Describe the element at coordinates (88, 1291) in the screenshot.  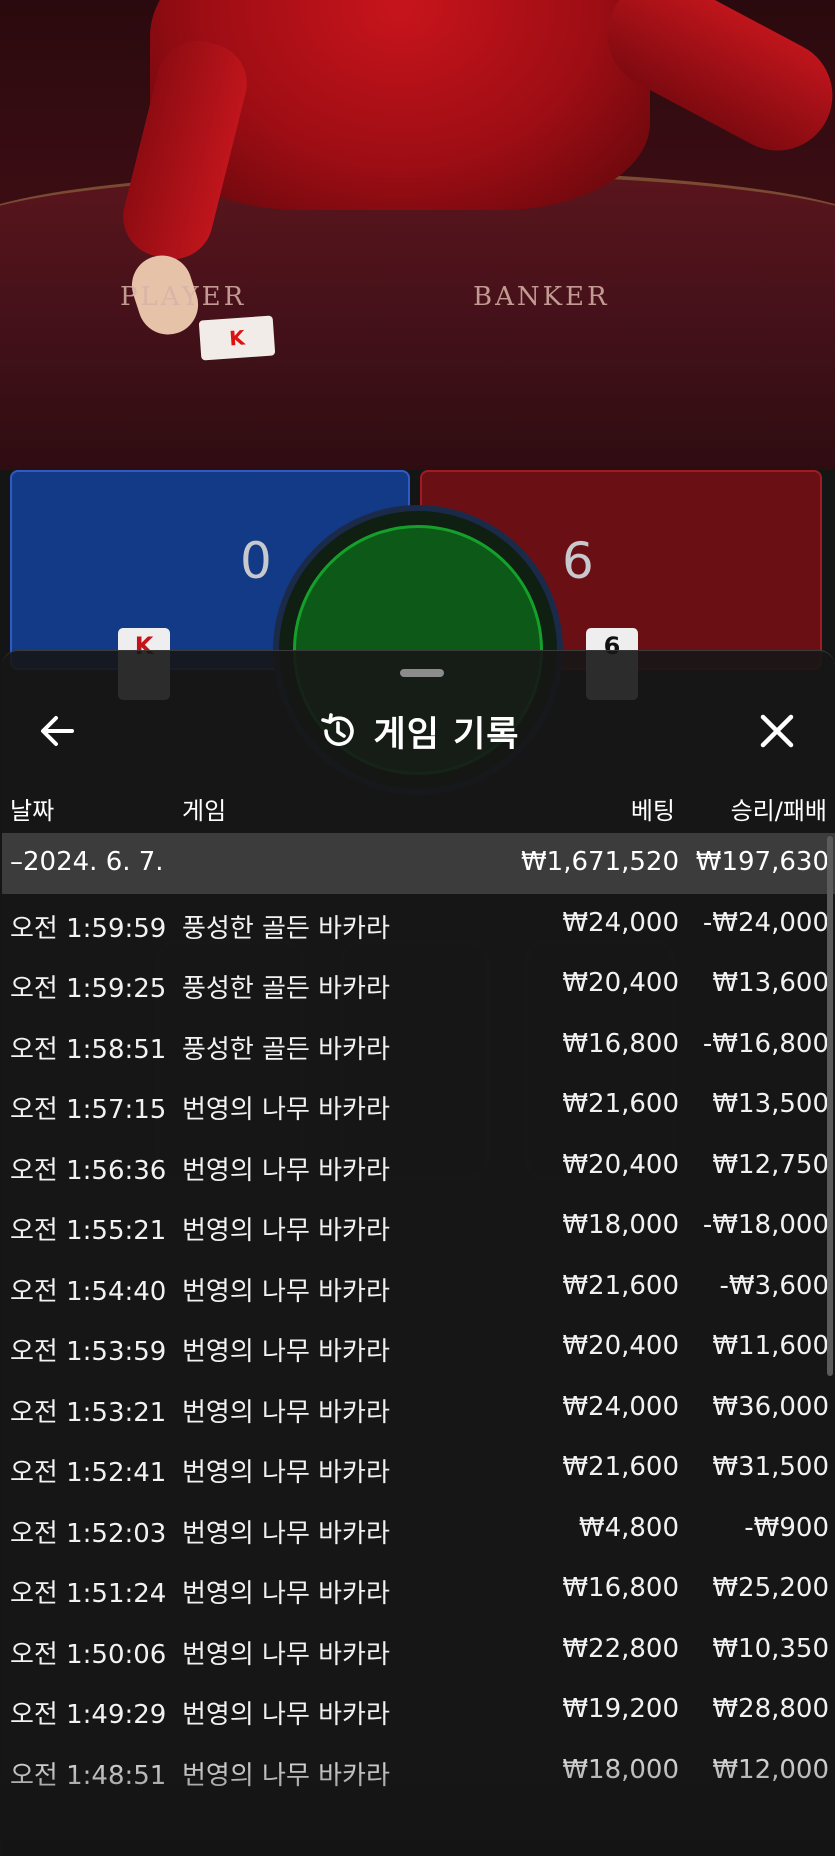
I see `history-row-time: 오전 1:54:40` at that location.